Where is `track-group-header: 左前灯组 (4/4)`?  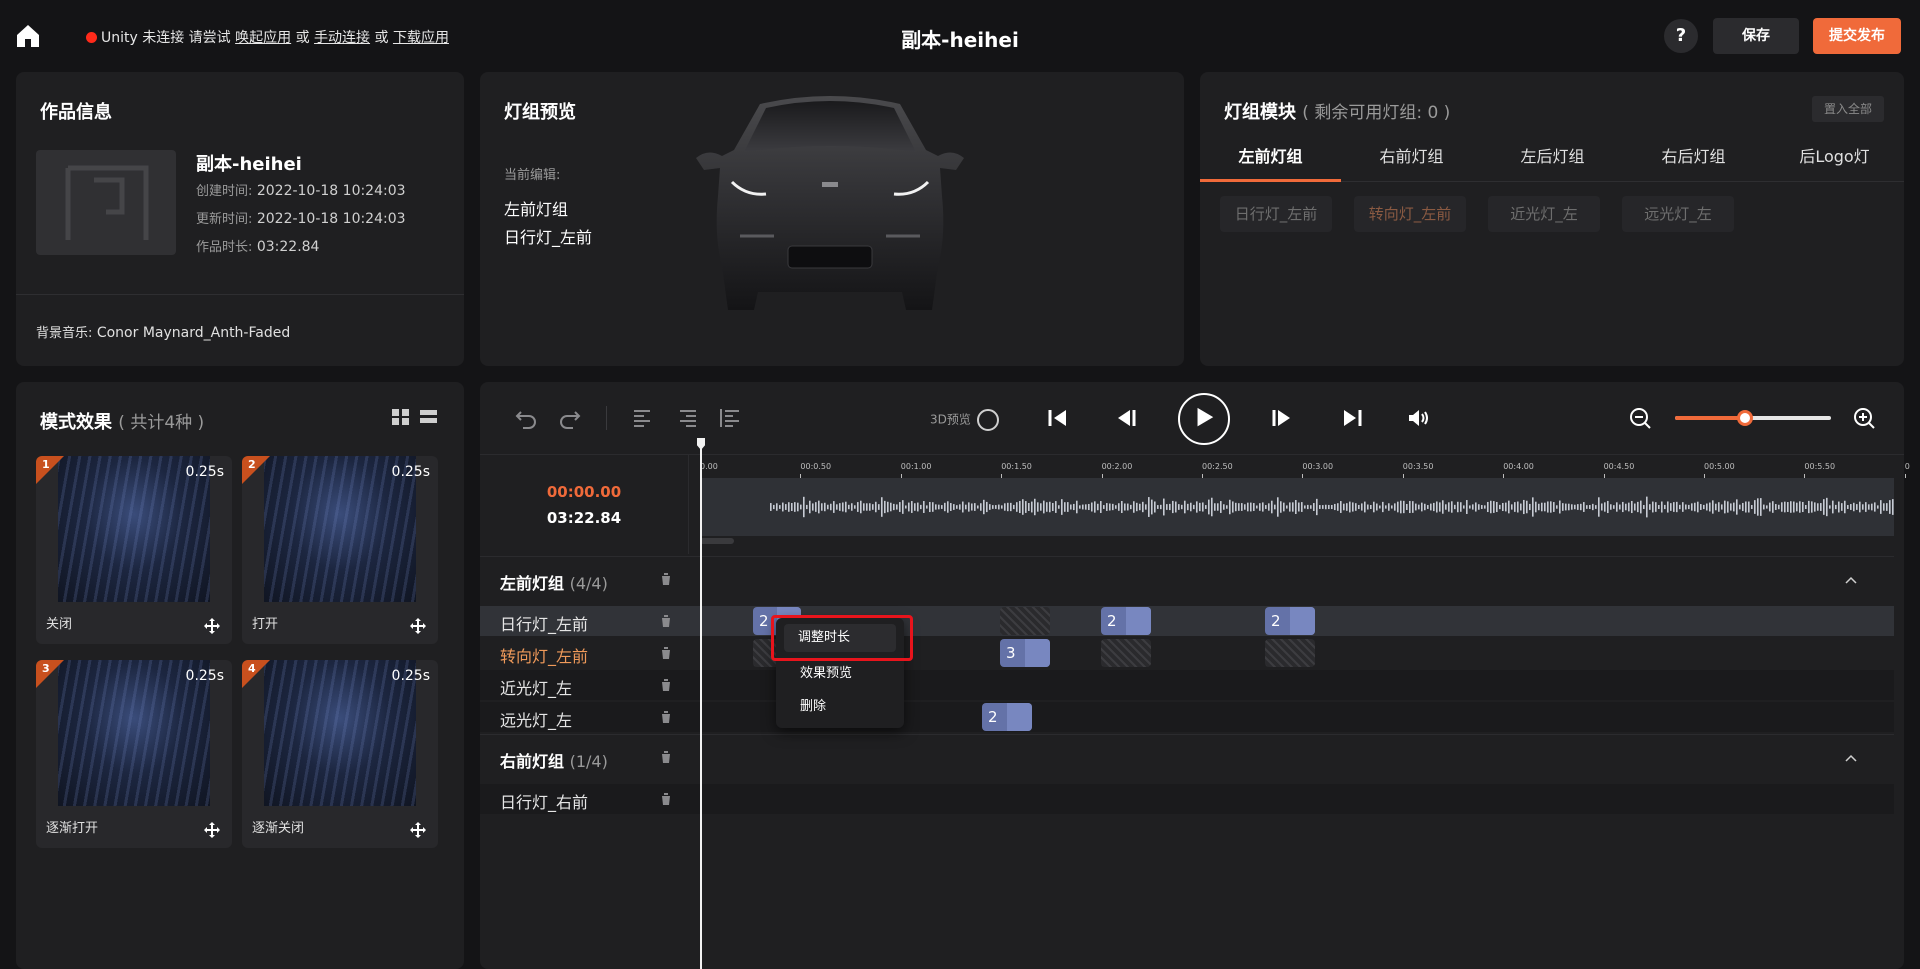
track-group-header: 左前灯组 (4/4) is located at coordinates (1187, 579).